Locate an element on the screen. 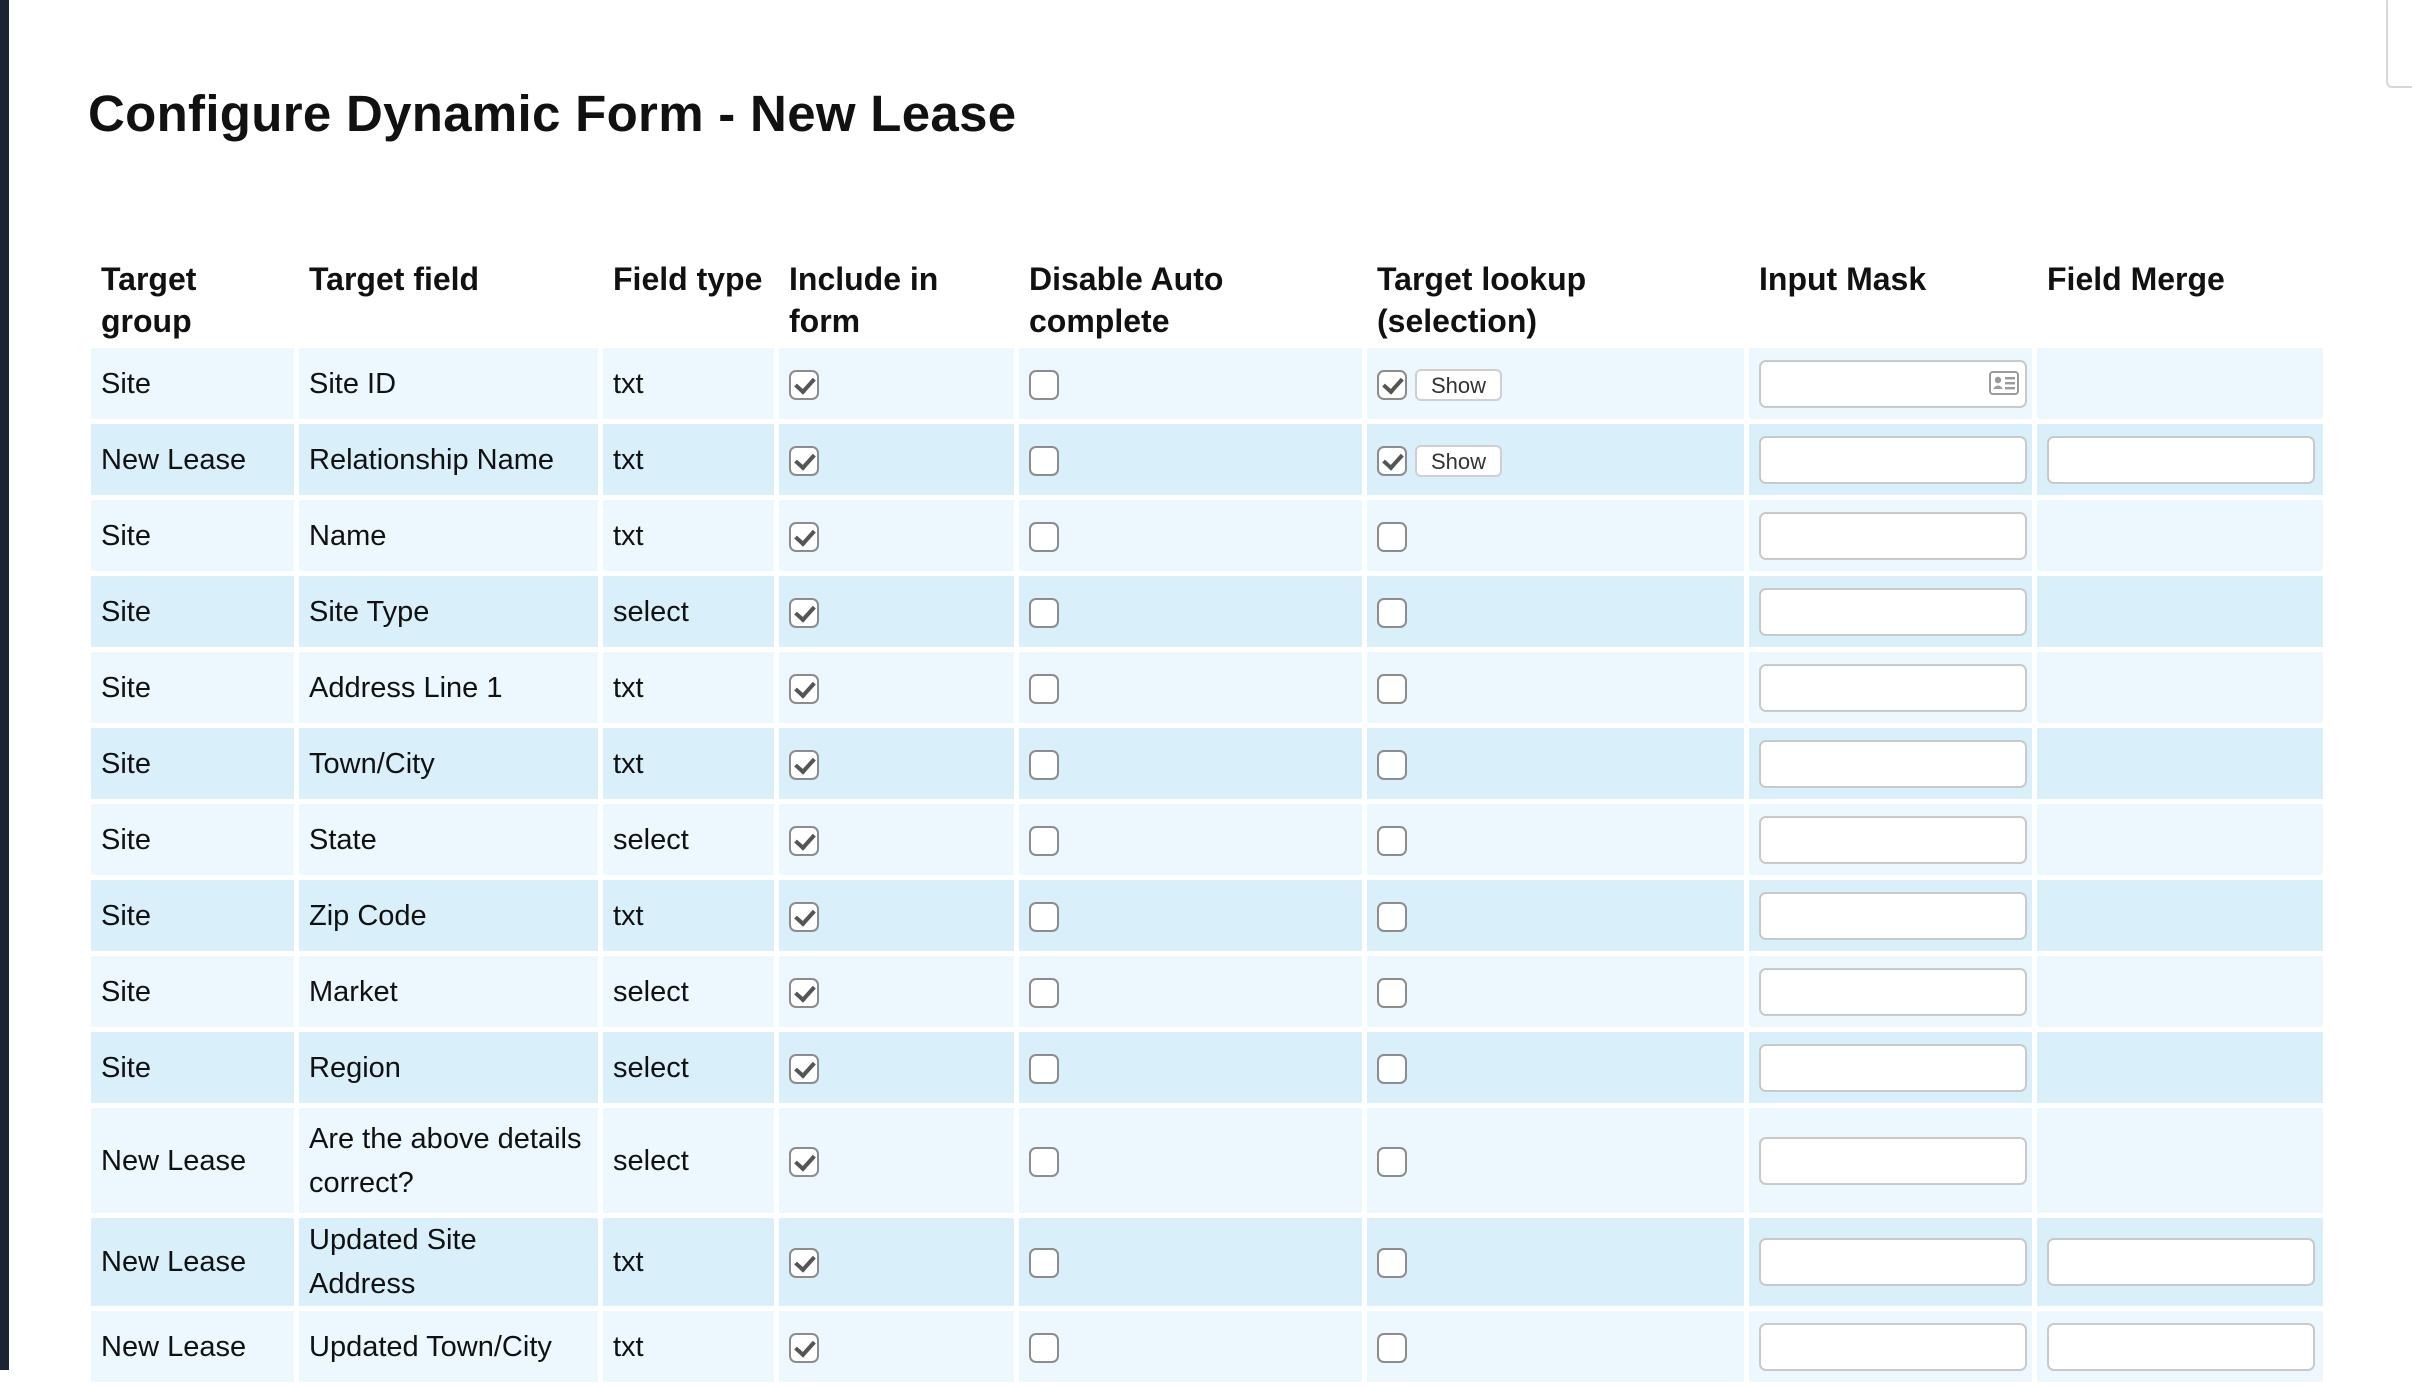 Image resolution: width=2412 pixels, height=1387 pixels. cell-target-field: Site Type is located at coordinates (451, 614).